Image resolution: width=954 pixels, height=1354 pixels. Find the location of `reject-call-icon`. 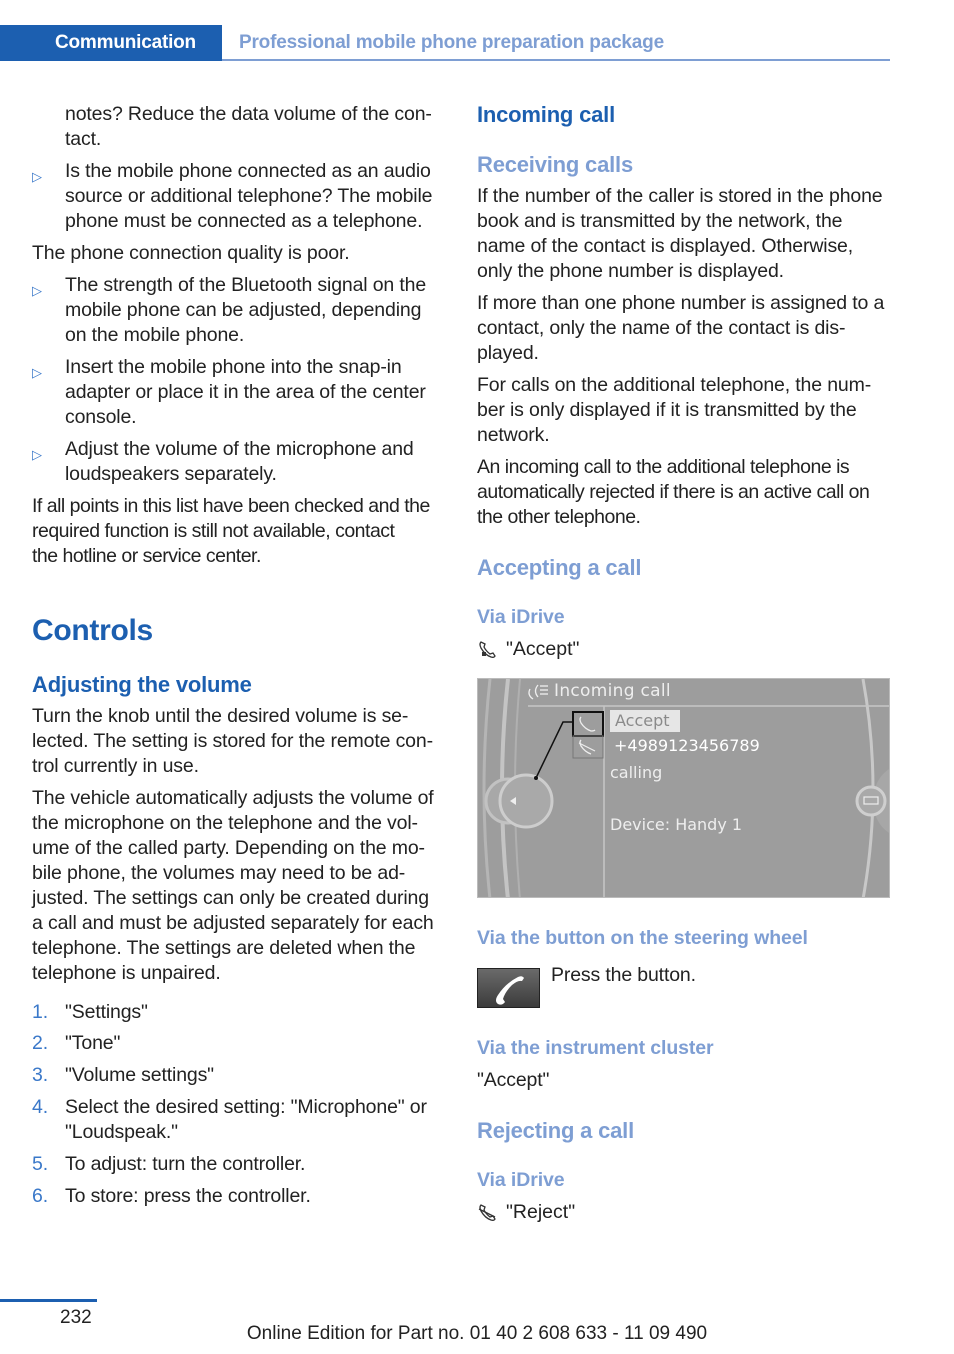

reject-call-icon is located at coordinates (487, 1212).